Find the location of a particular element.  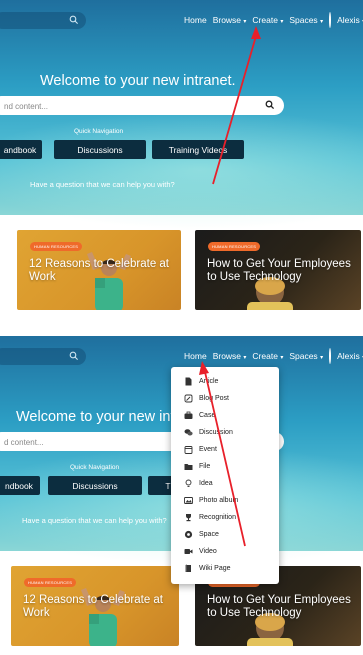

menu-item-article: Article is located at coordinates (225, 381).